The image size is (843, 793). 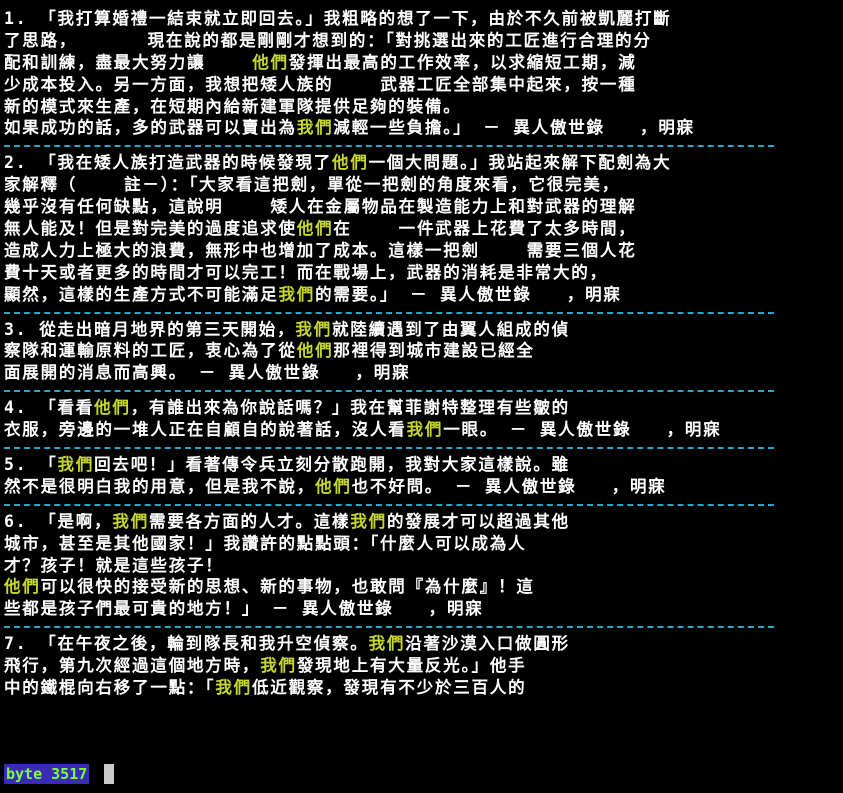 I want to click on line-text: 需要各方面的人才。這樣, so click(x=250, y=521).